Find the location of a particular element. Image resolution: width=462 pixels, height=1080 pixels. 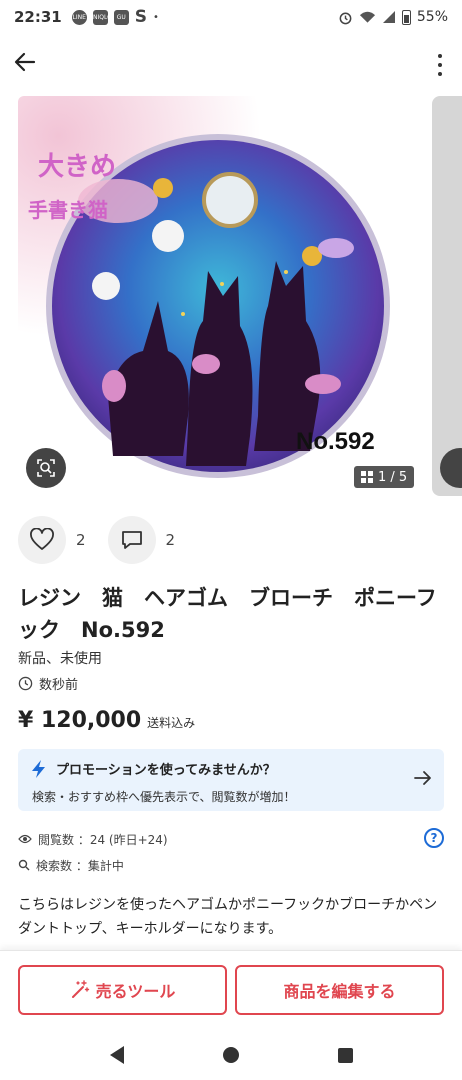

comment-icon is located at coordinates (131, 540).